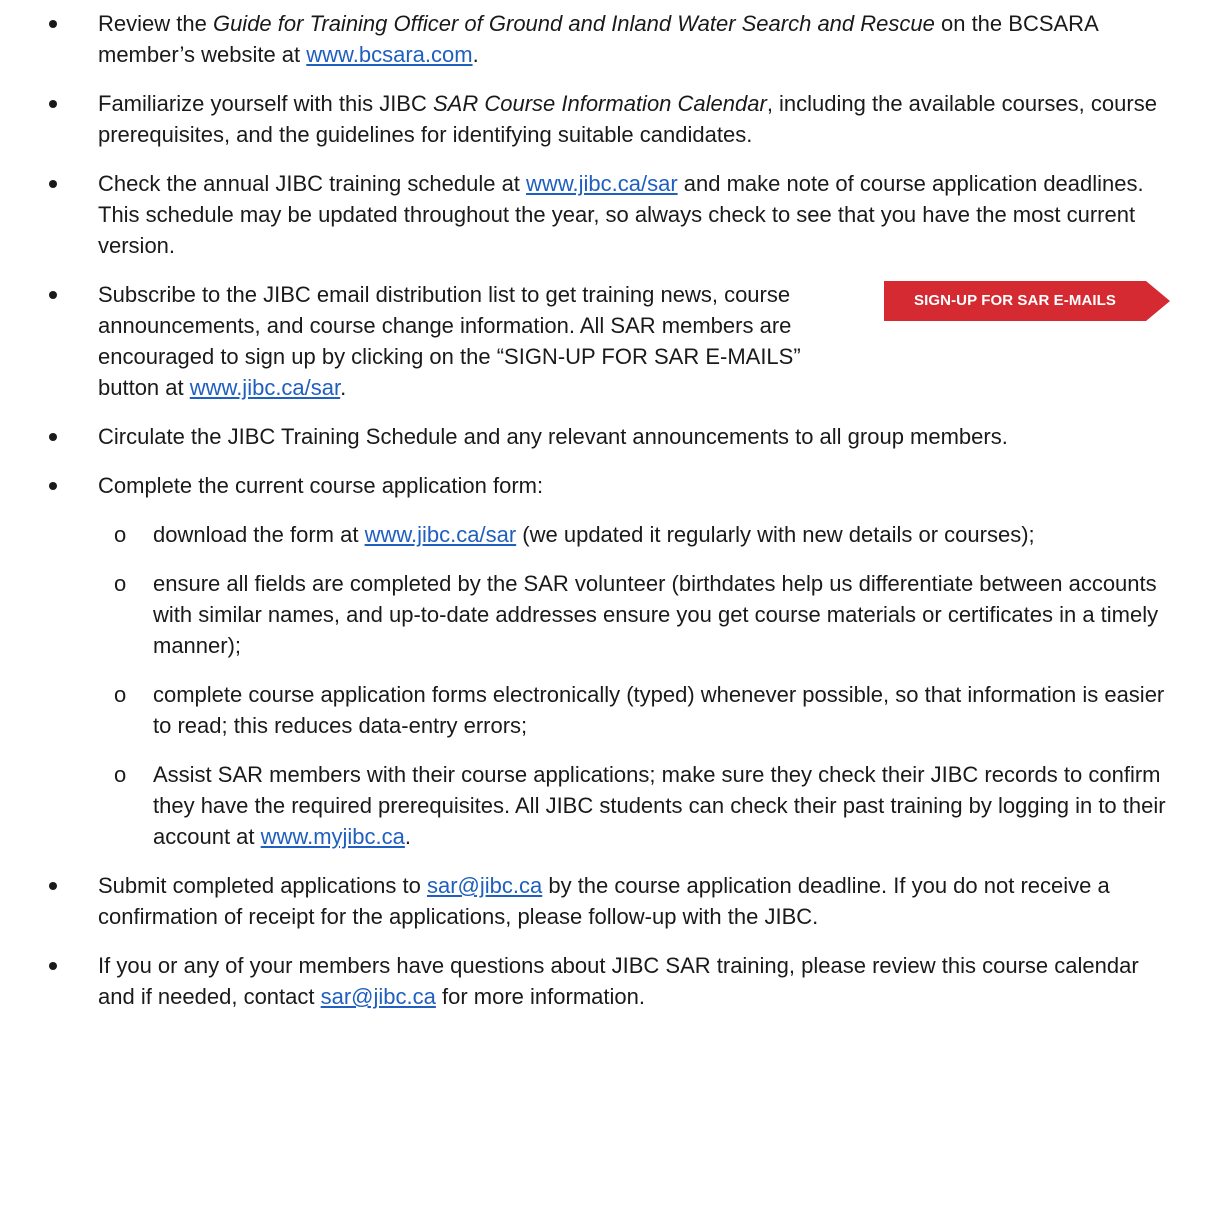 The width and height of the screenshot is (1210, 1218). Describe the element at coordinates (333, 836) in the screenshot. I see `myjibc-link: www.myjibc.ca` at that location.